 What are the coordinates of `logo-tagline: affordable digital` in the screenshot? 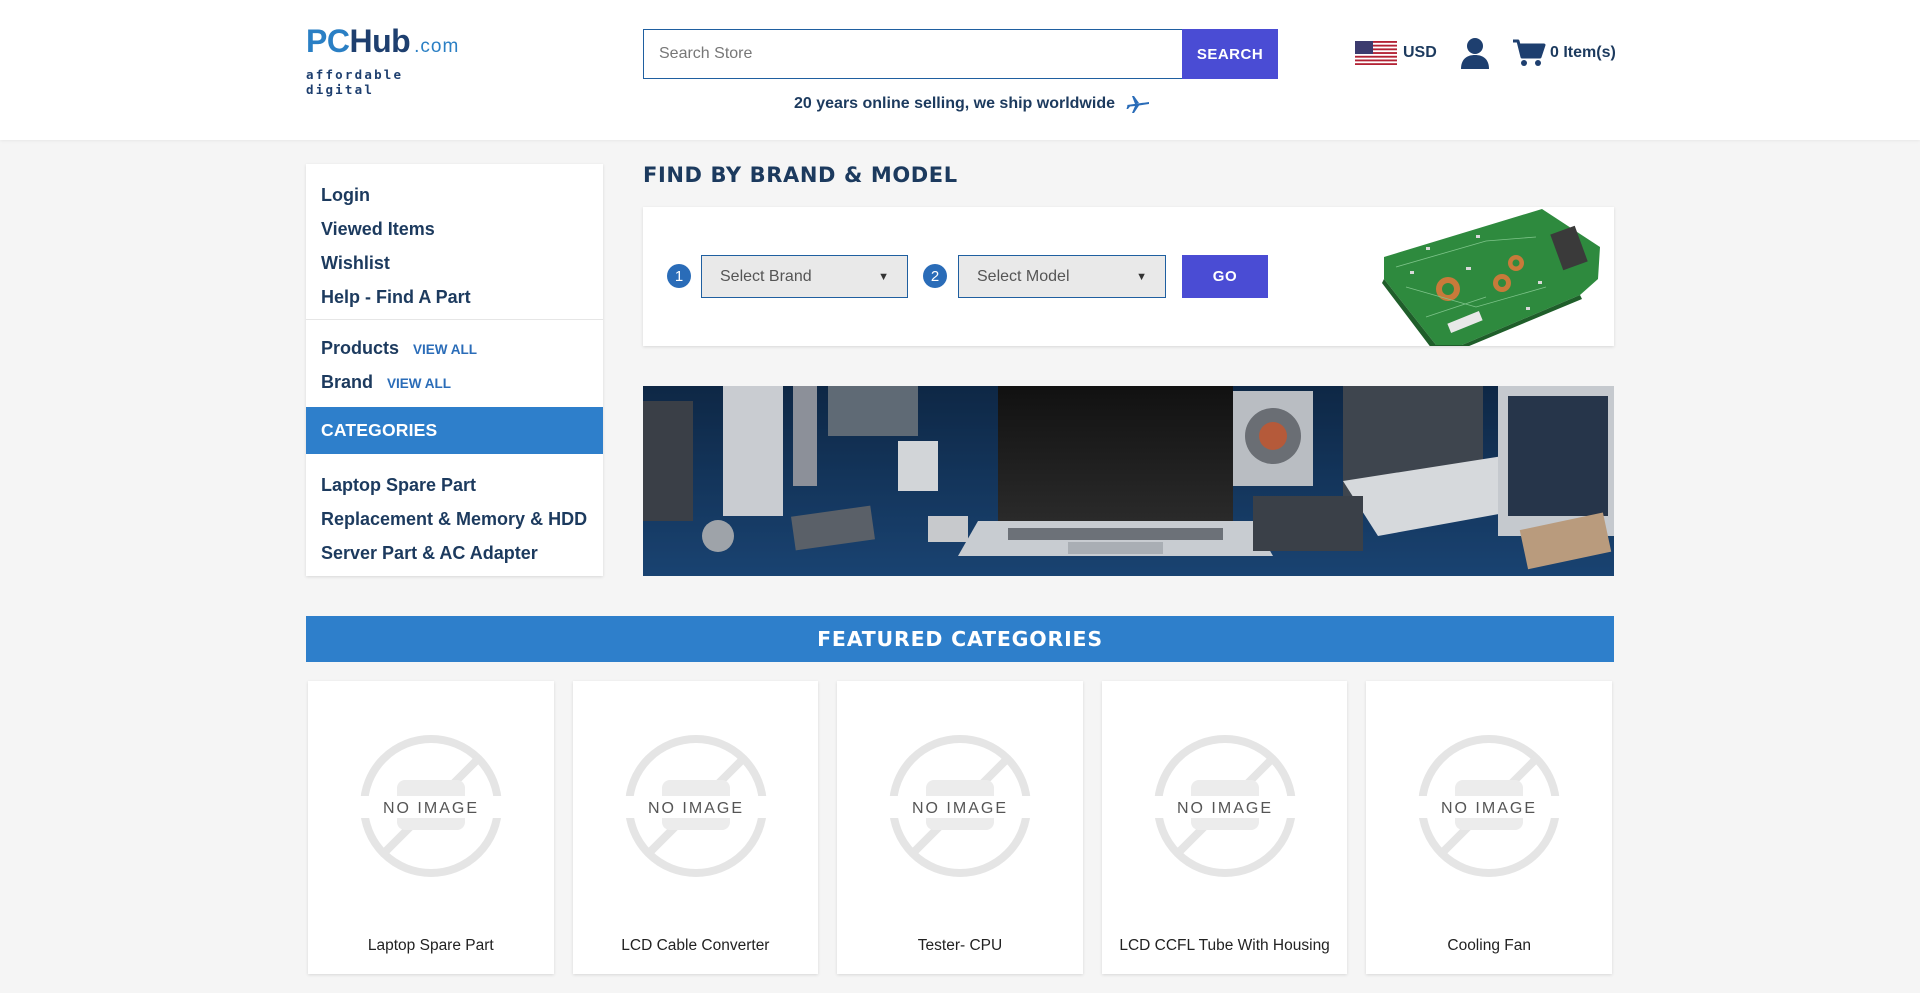 It's located at (355, 82).